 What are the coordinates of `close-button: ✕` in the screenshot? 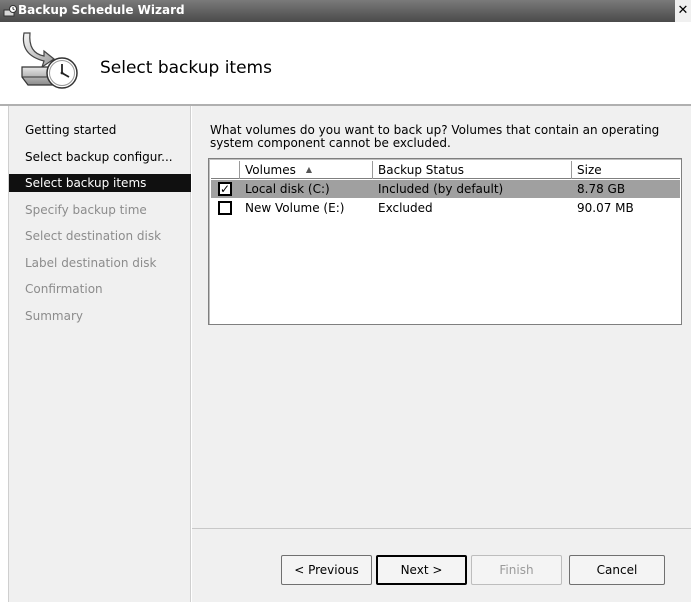 It's located at (683, 11).